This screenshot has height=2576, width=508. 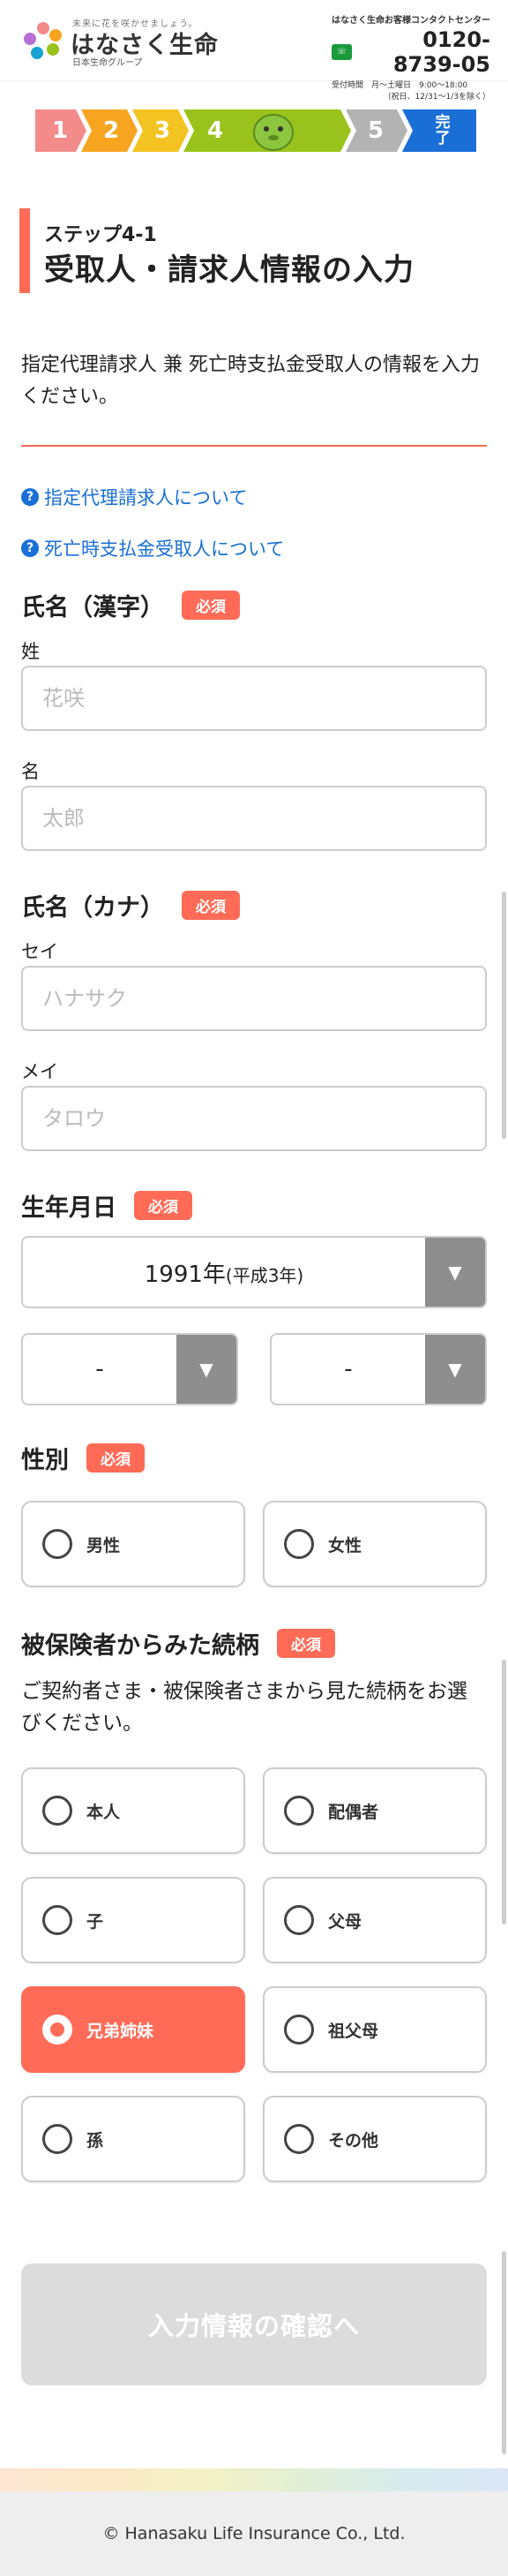 I want to click on birthdate-heading: 生年月日, so click(x=68, y=1208).